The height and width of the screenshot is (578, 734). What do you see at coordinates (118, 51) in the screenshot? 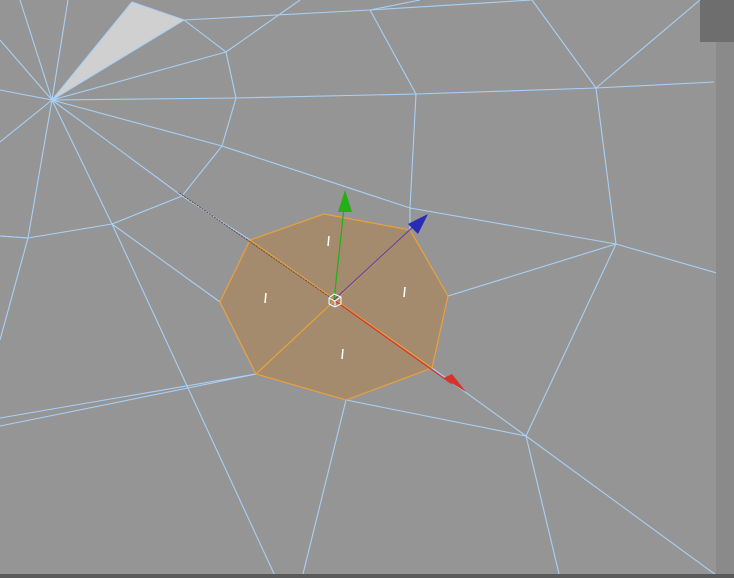
I see `highlighted-face` at bounding box center [118, 51].